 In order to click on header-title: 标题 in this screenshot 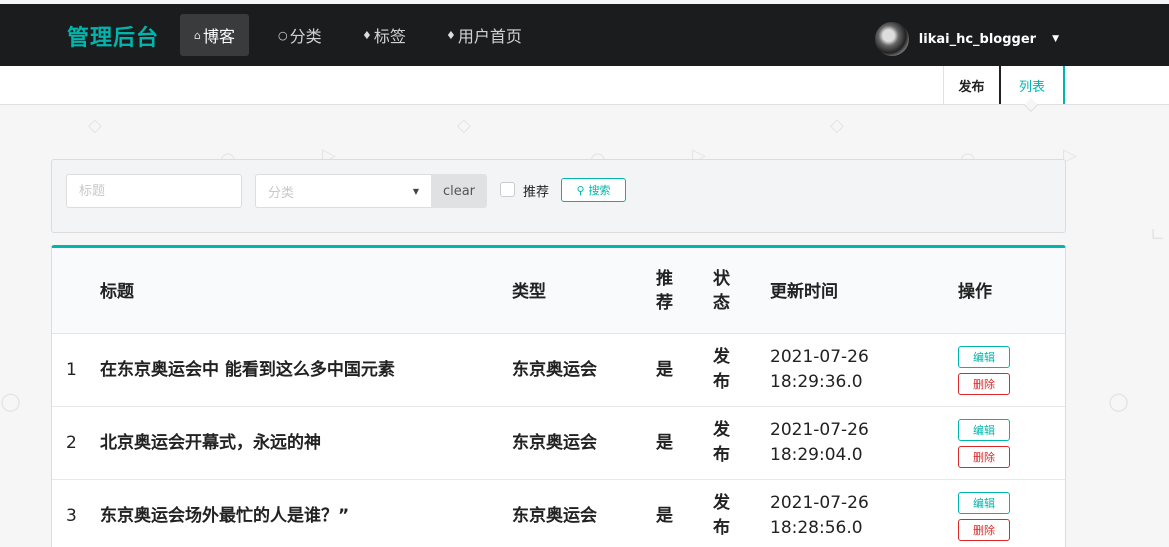, I will do `click(117, 292)`.